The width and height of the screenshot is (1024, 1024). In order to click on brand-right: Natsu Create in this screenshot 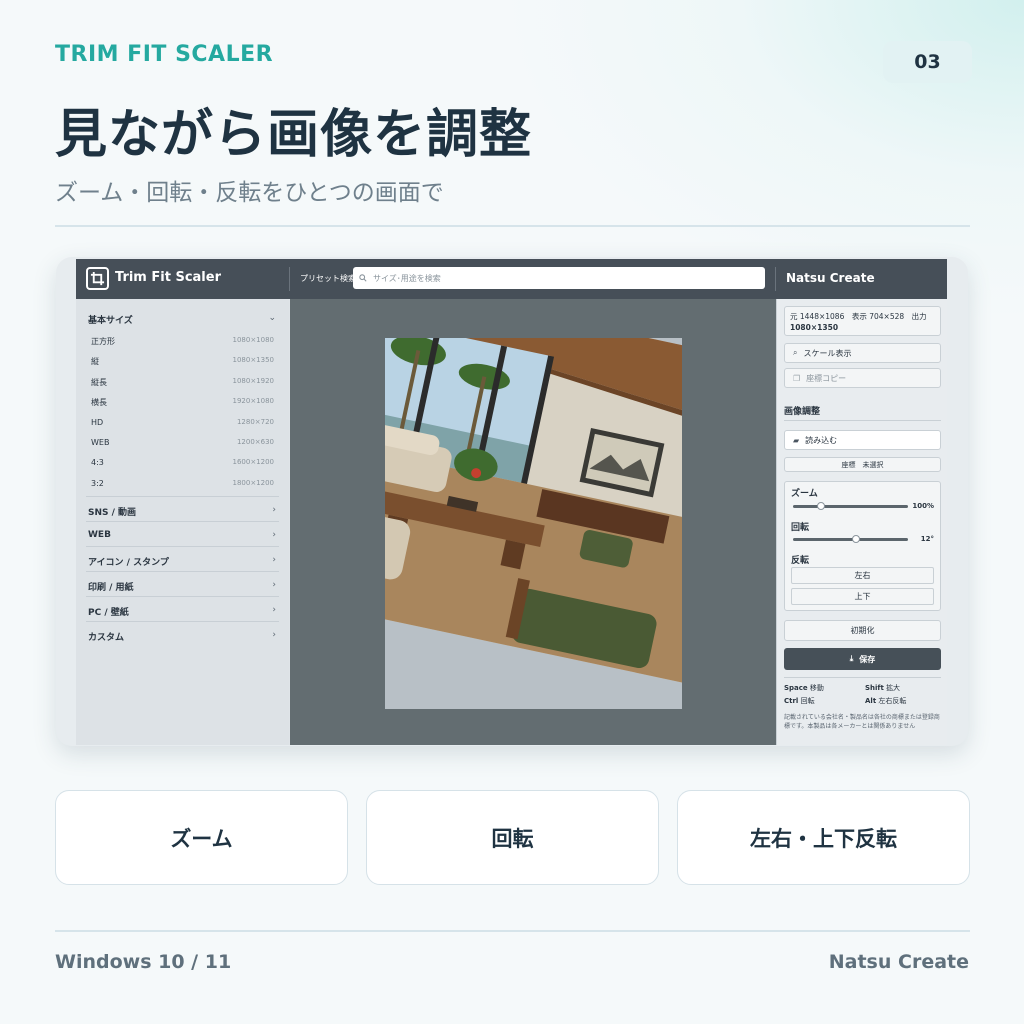, I will do `click(830, 278)`.